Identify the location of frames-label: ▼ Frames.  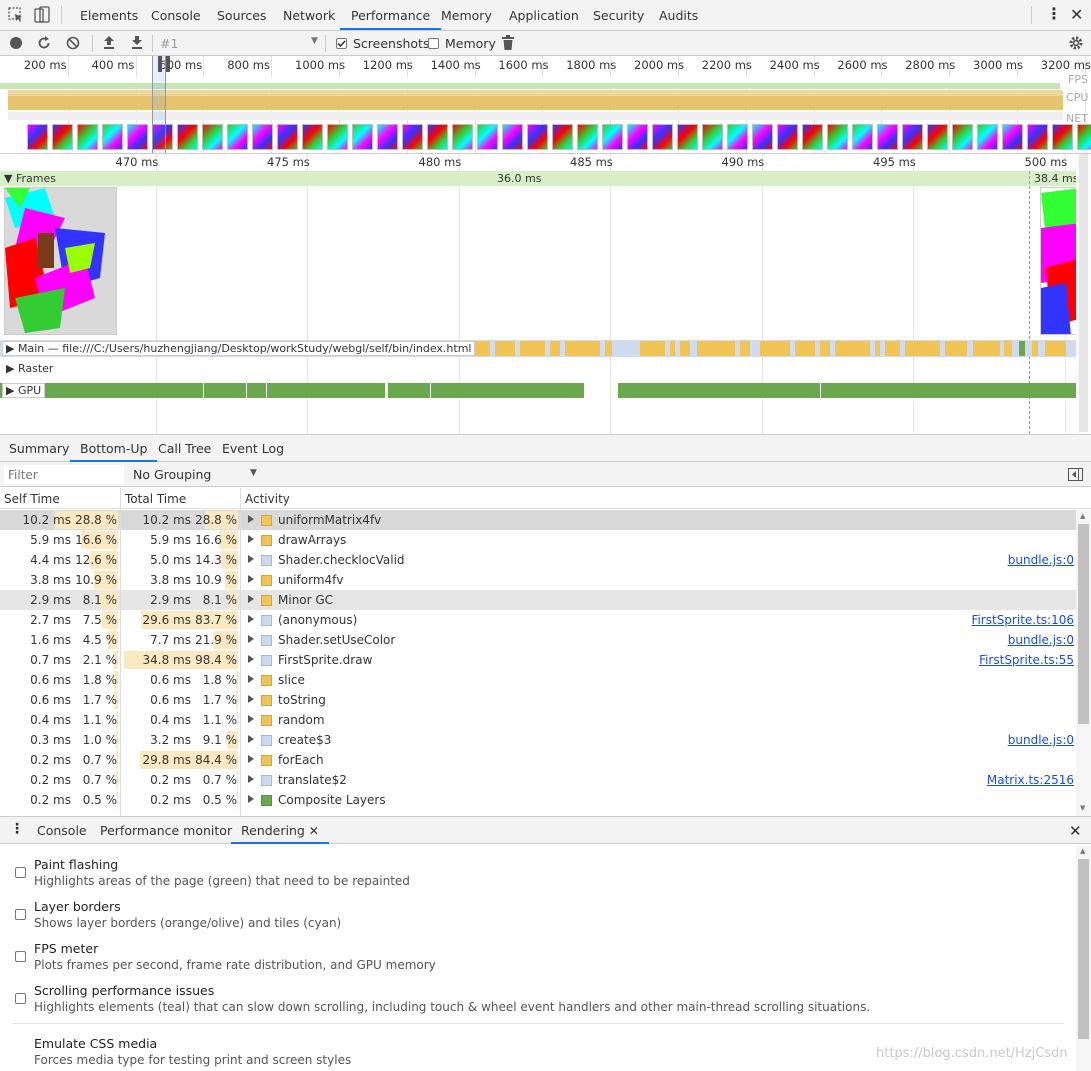
(30, 178).